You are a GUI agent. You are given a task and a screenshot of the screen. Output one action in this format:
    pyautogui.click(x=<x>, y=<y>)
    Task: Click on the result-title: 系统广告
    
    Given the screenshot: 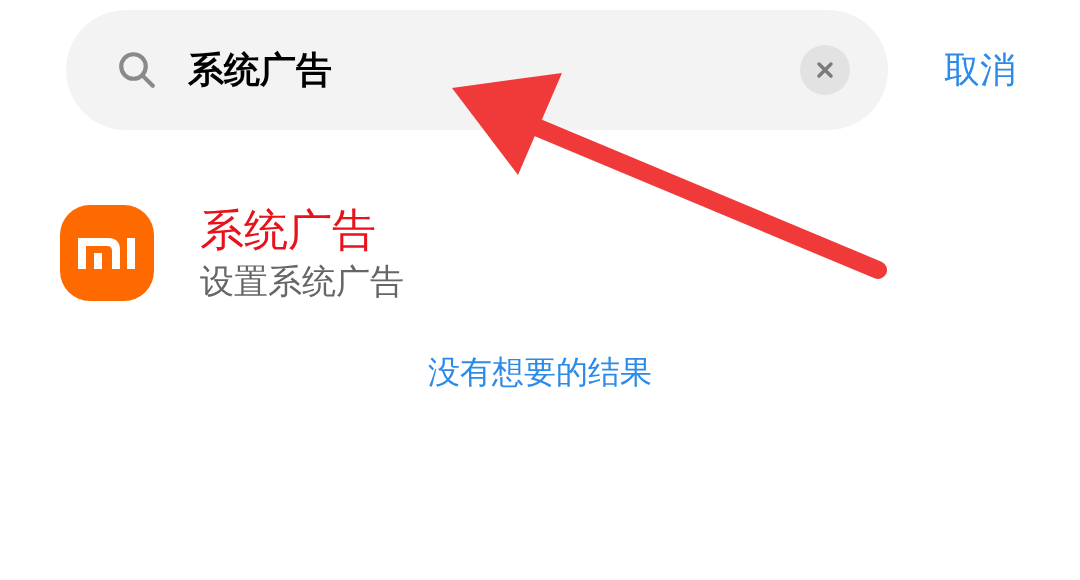 What is the action you would take?
    pyautogui.click(x=302, y=230)
    